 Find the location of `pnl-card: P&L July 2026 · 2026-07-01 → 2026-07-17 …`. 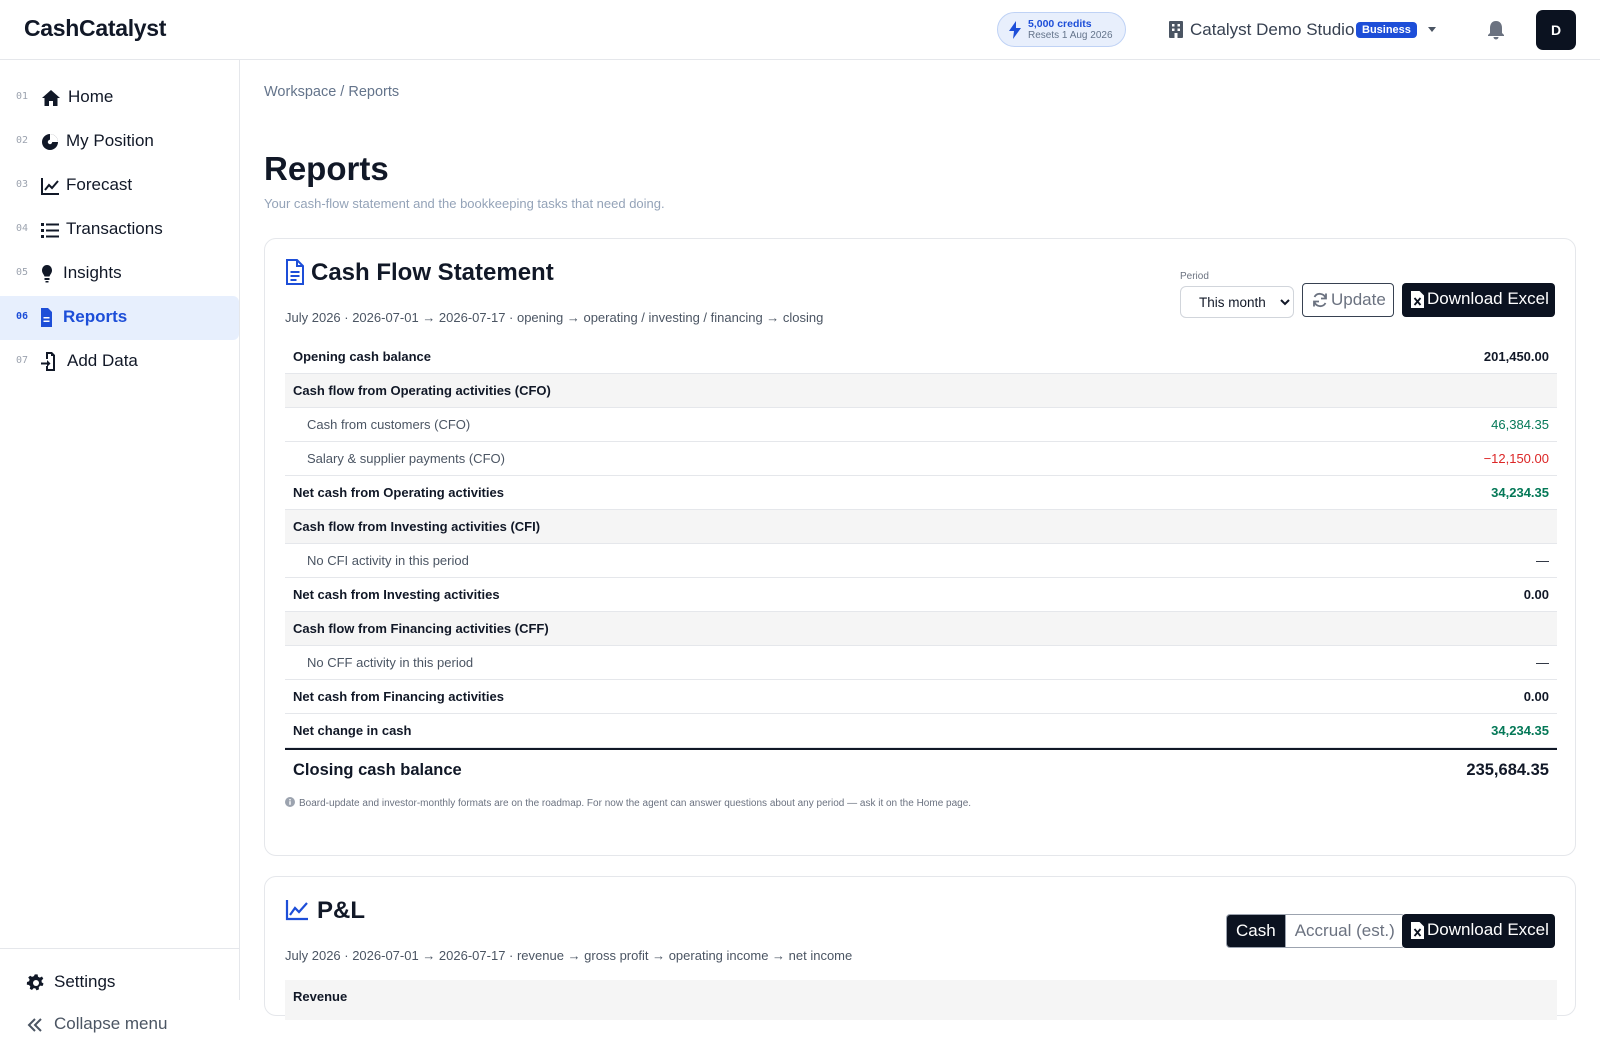

pnl-card: P&L July 2026 · 2026-07-01 → 2026-07-17 … is located at coordinates (920, 948).